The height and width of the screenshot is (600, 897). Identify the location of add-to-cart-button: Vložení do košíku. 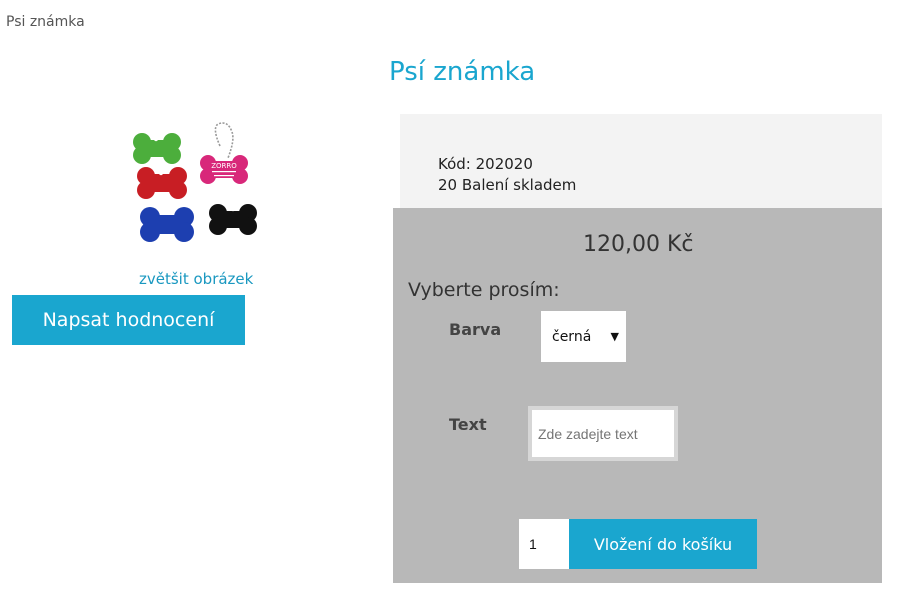
(663, 544).